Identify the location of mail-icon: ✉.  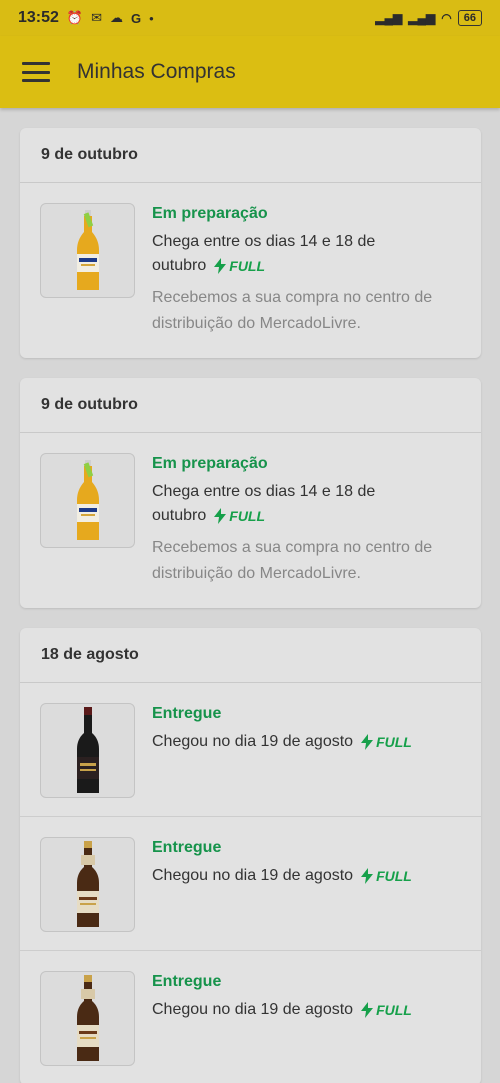
(97, 17).